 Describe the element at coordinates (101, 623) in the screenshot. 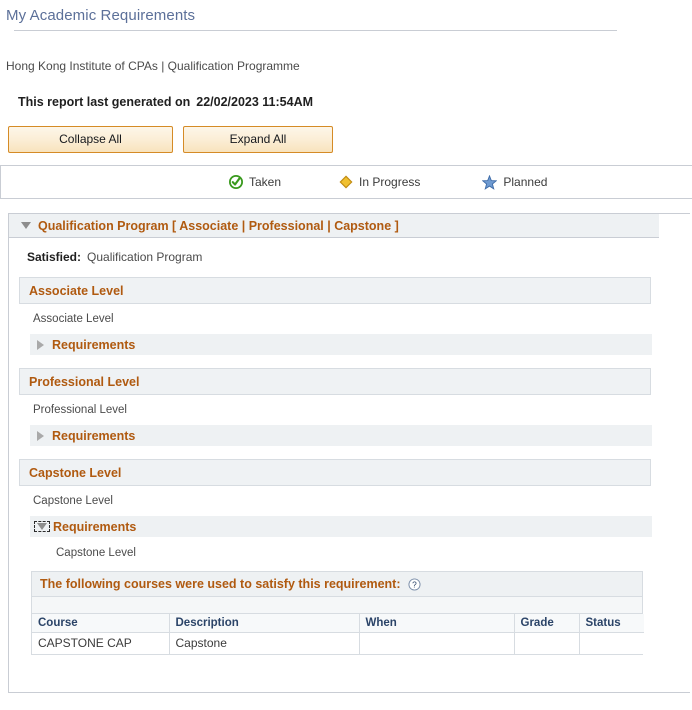

I see `column-header-course: Course` at that location.